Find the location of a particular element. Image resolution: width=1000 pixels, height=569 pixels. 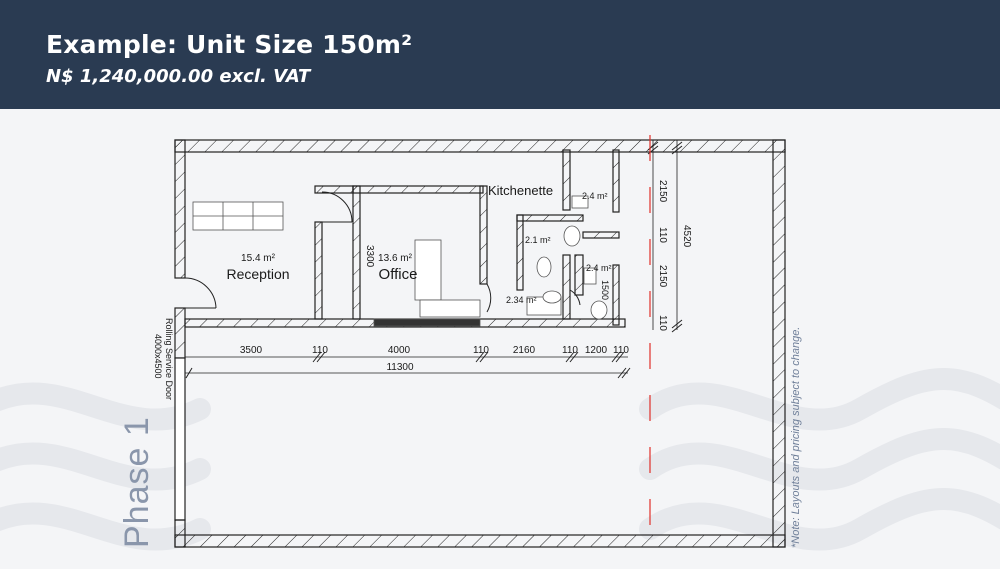

vdim-110-a: 110 is located at coordinates (662, 235).